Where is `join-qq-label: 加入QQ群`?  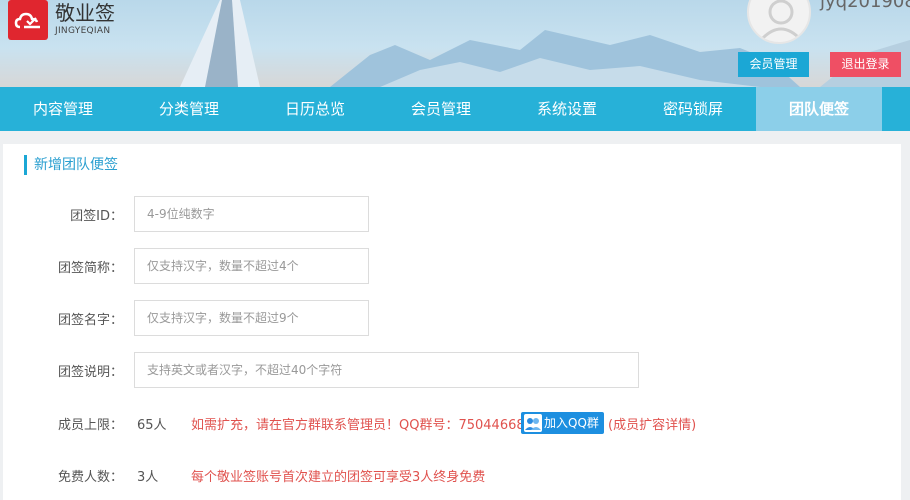 join-qq-label: 加入QQ群 is located at coordinates (571, 423).